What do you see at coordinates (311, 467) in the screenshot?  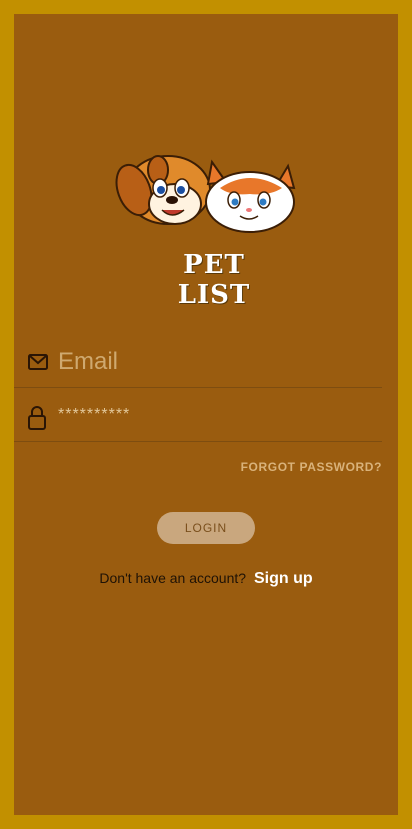 I see `forgot-password-link: FORGOT PASSWORD?` at bounding box center [311, 467].